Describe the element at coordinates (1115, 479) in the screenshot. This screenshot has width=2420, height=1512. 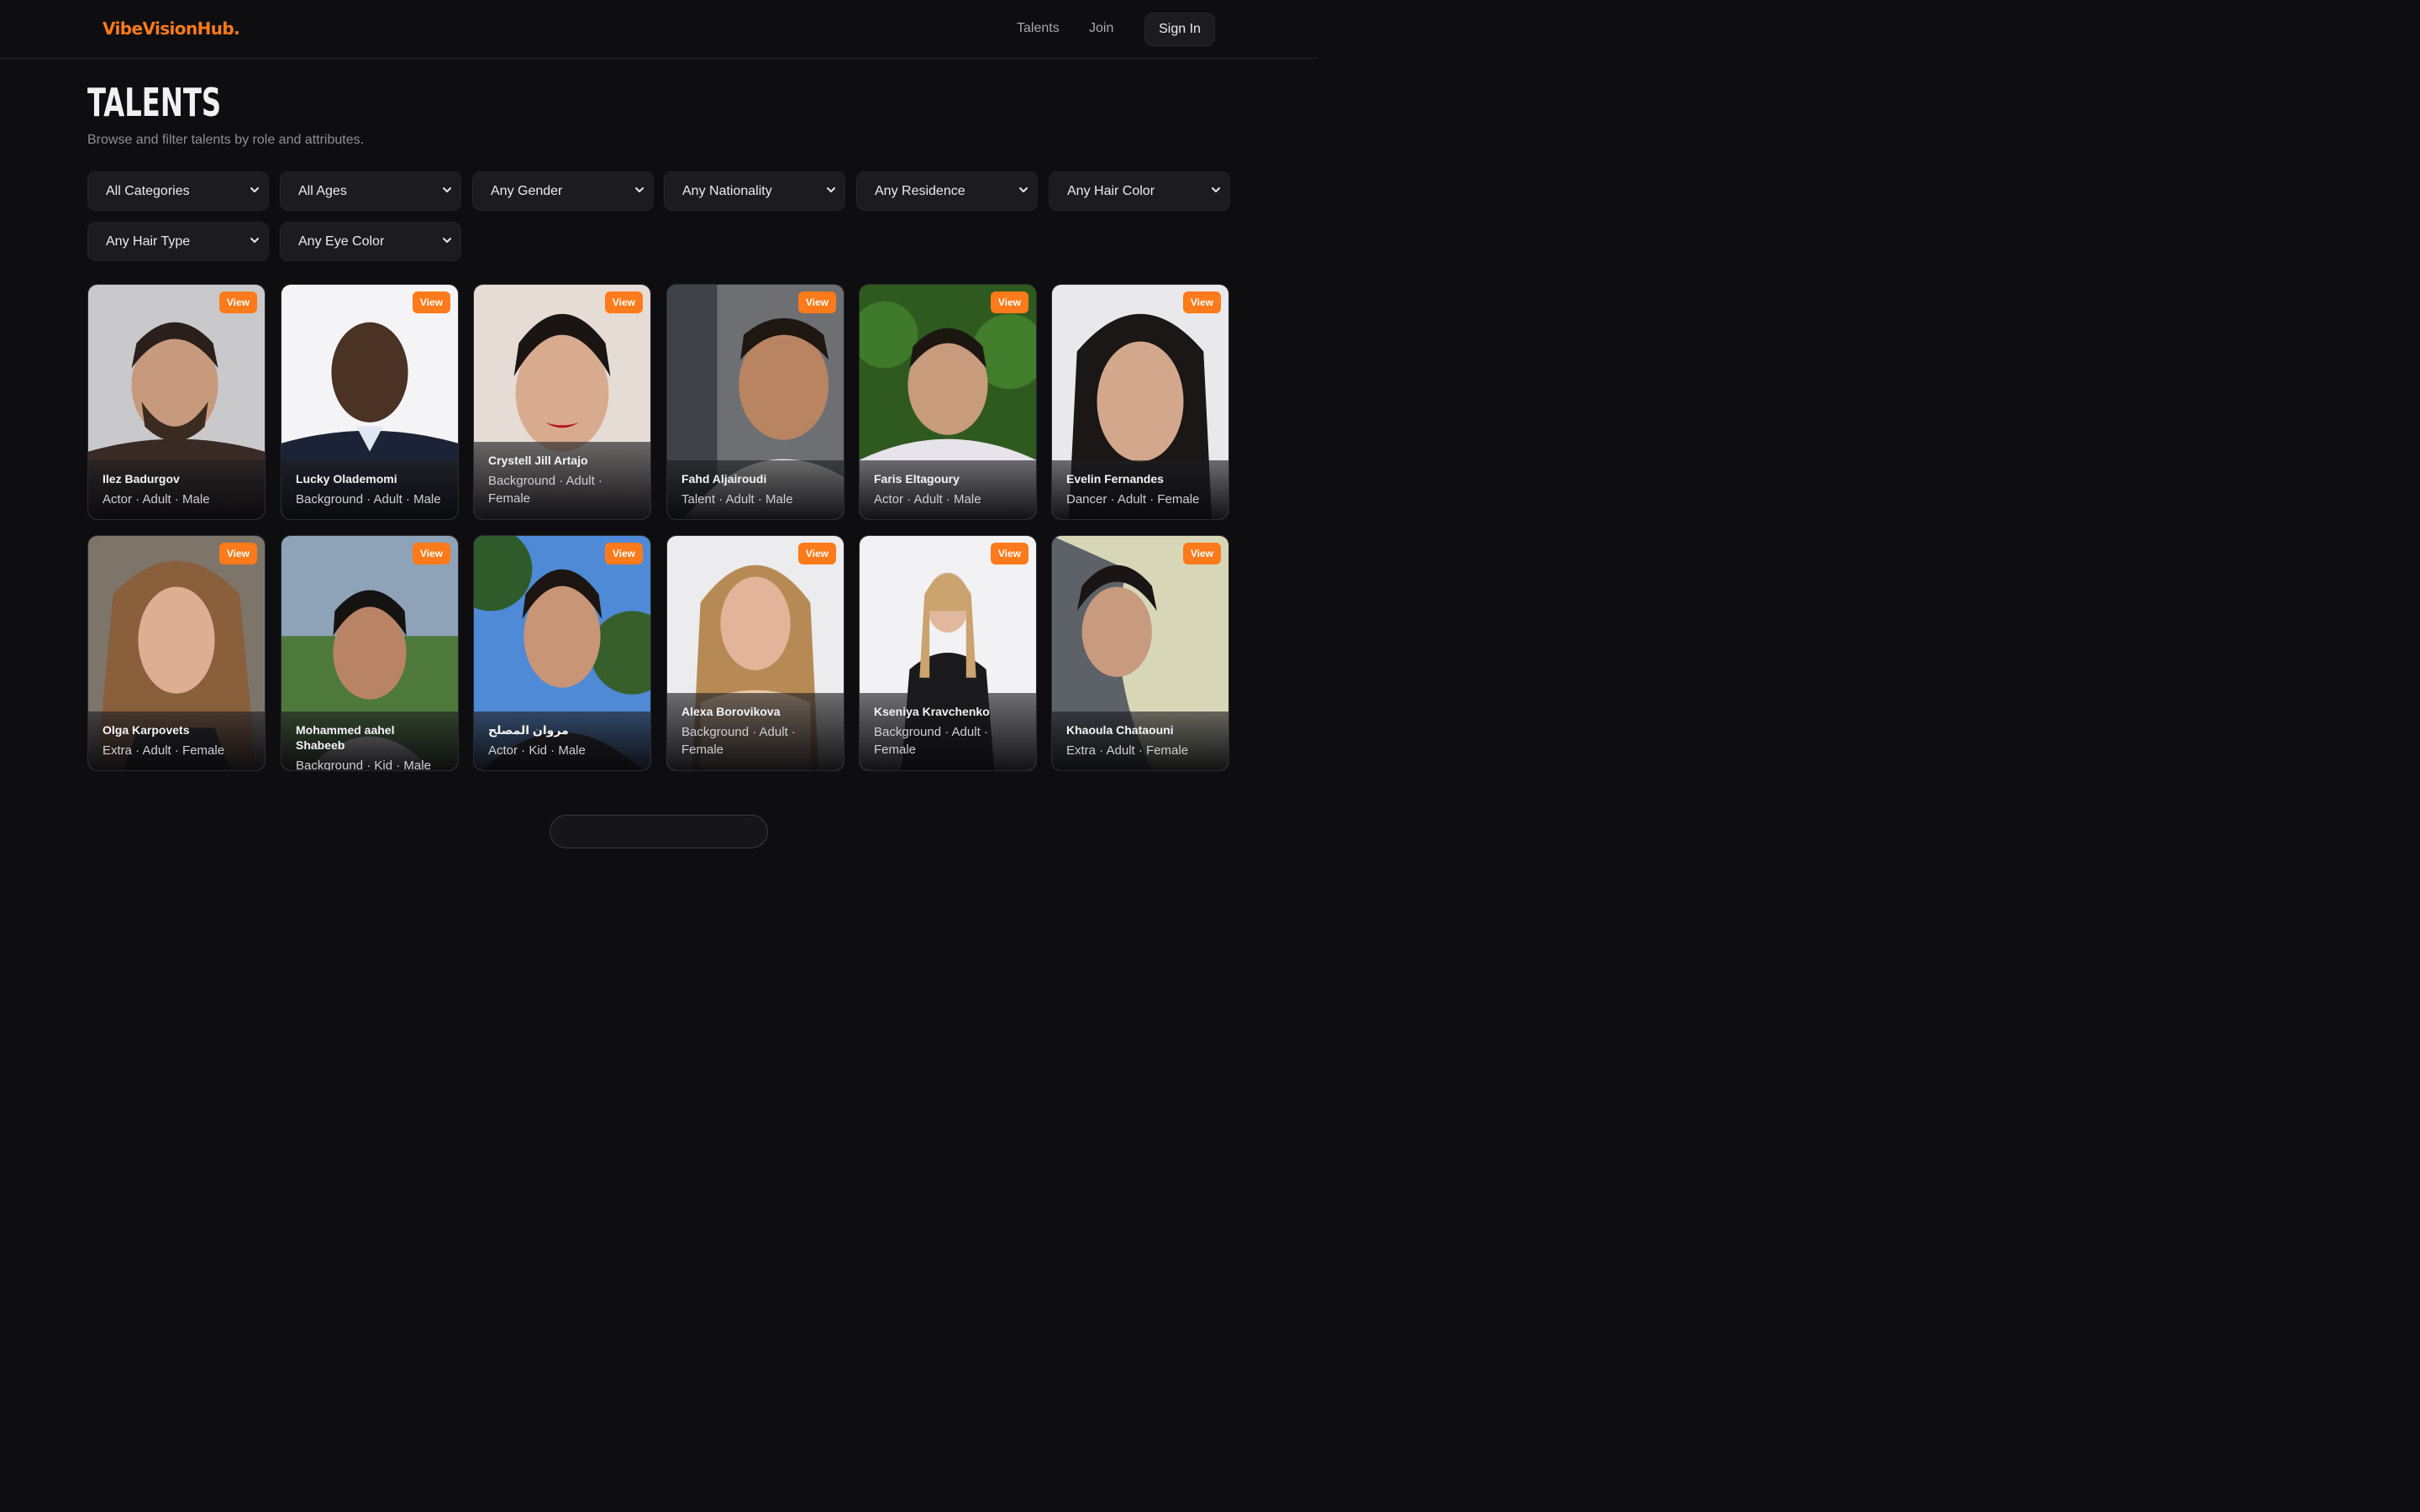
I see `talent-name: Evelin Fernandes` at that location.